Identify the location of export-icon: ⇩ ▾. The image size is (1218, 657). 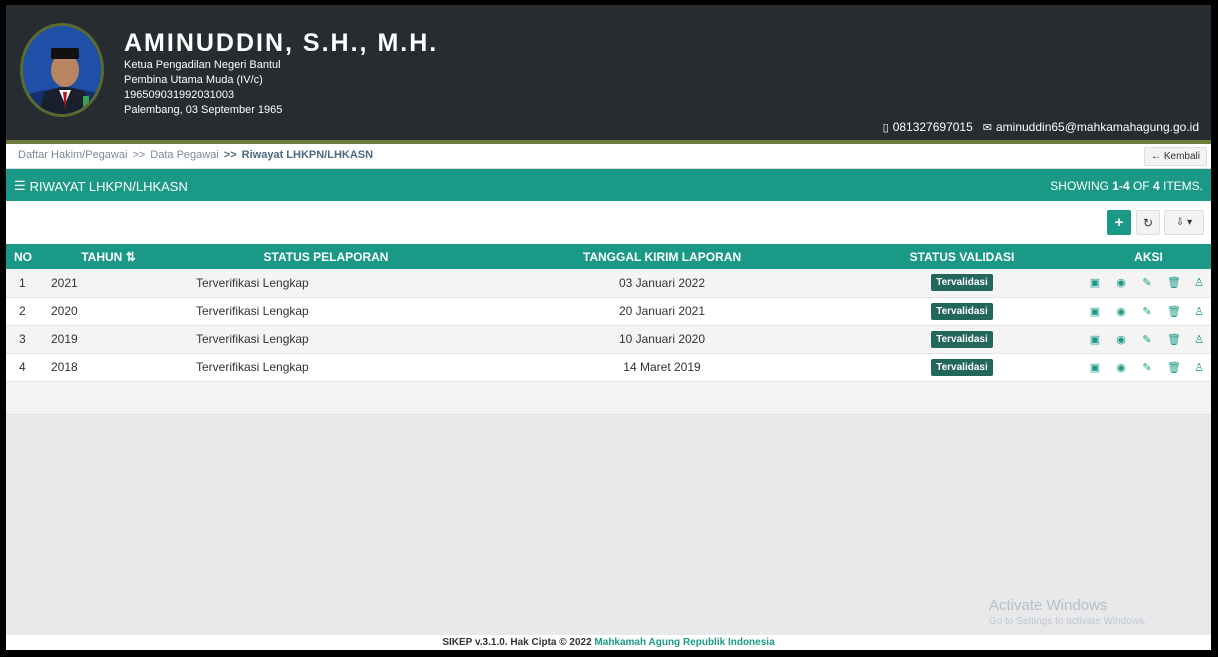
(1184, 222).